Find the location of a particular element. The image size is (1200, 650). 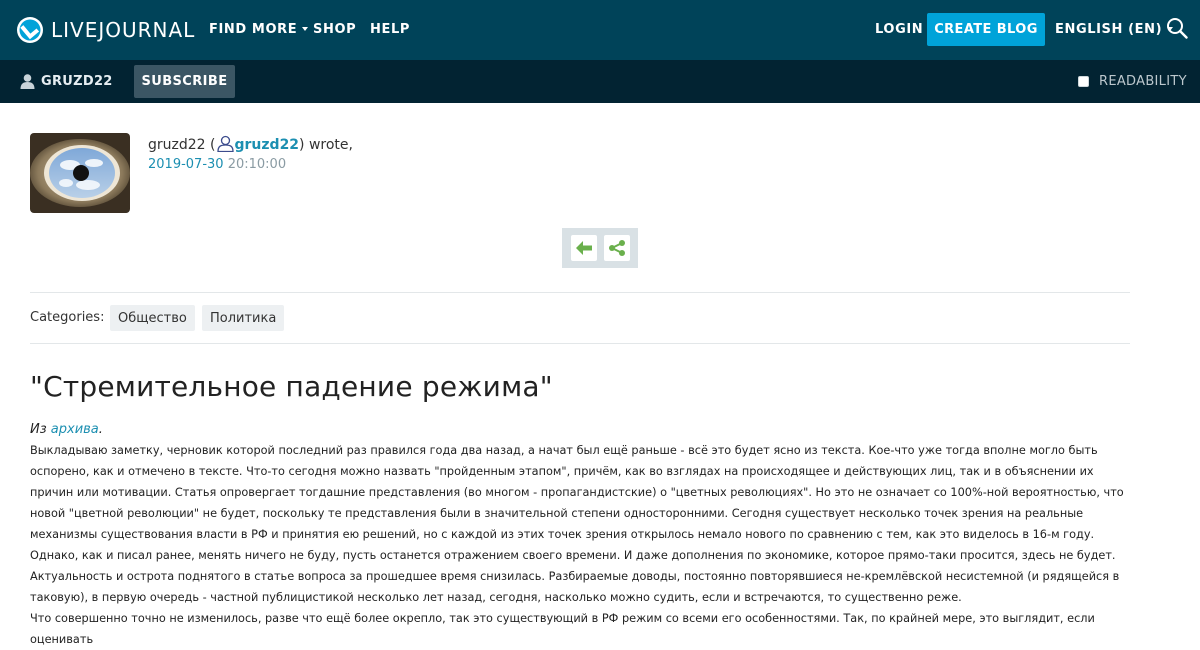

readability-checkbox is located at coordinates (1083, 81).